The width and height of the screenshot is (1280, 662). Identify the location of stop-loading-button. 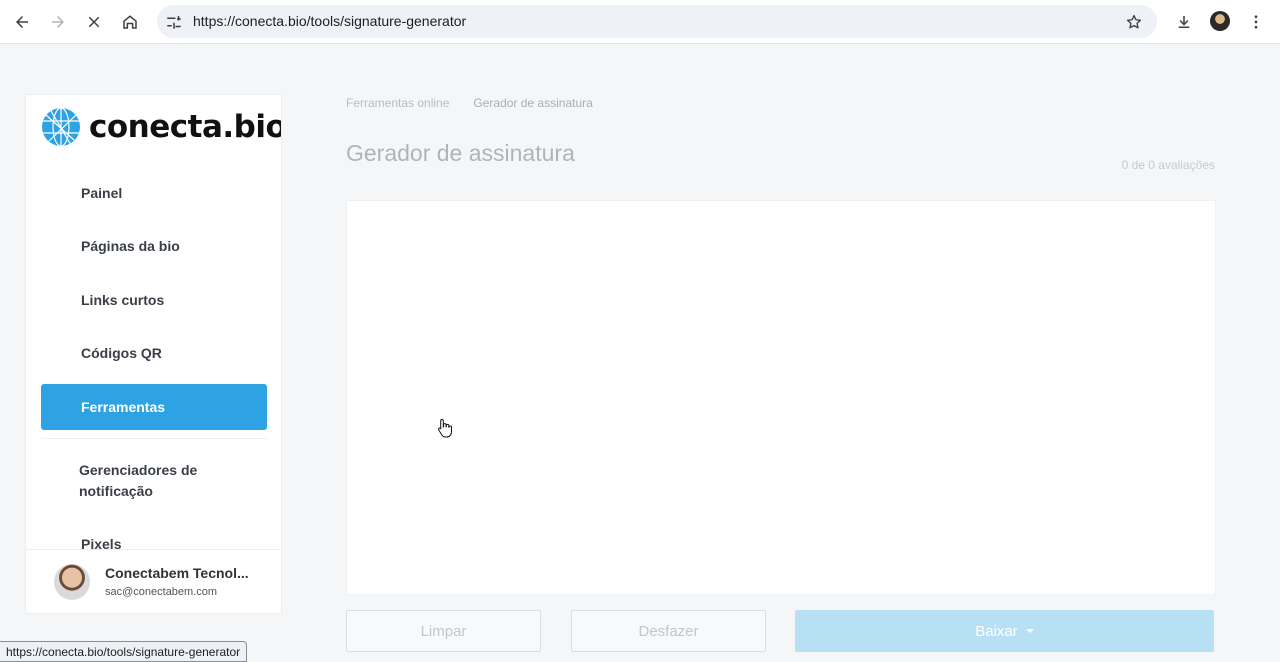
(94, 22).